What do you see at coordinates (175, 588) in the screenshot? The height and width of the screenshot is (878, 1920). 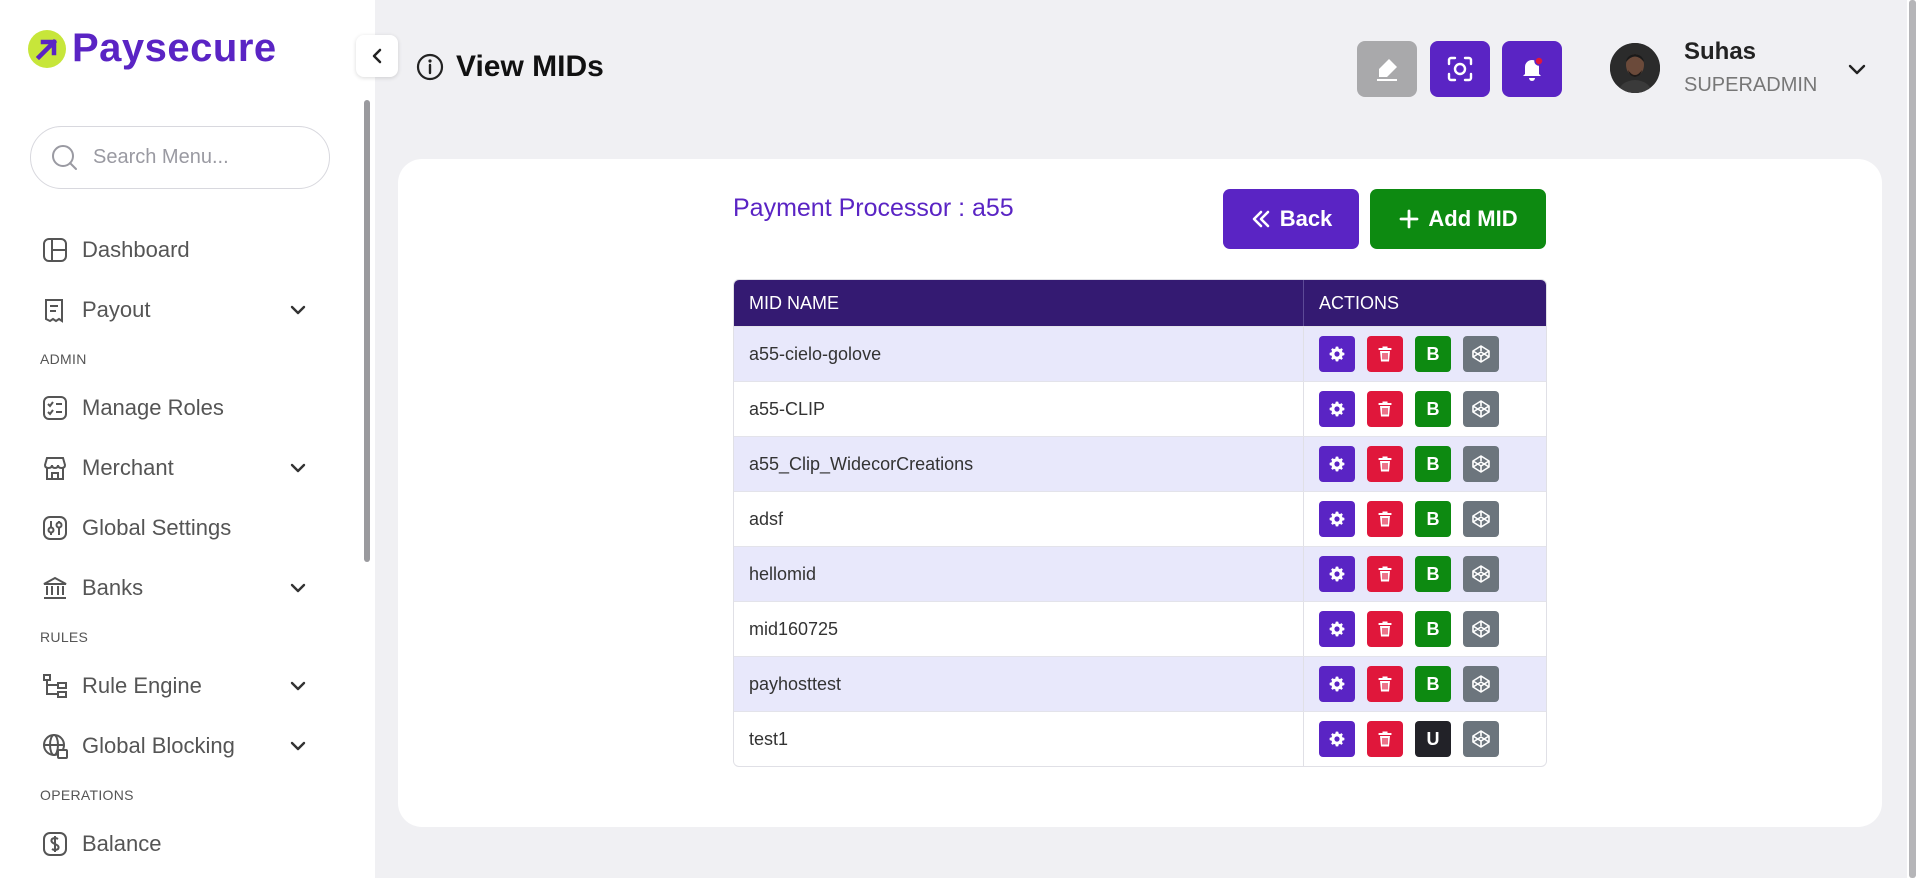 I see `sidebar-item-banks: Banks` at bounding box center [175, 588].